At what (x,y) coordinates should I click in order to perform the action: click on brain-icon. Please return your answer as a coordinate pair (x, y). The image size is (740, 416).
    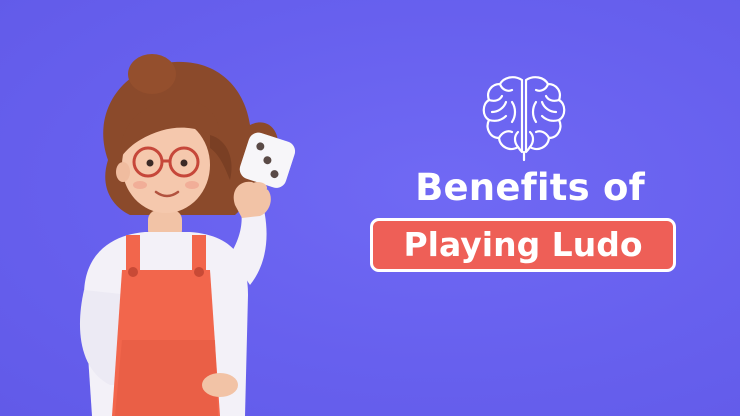
    Looking at the image, I should click on (524, 119).